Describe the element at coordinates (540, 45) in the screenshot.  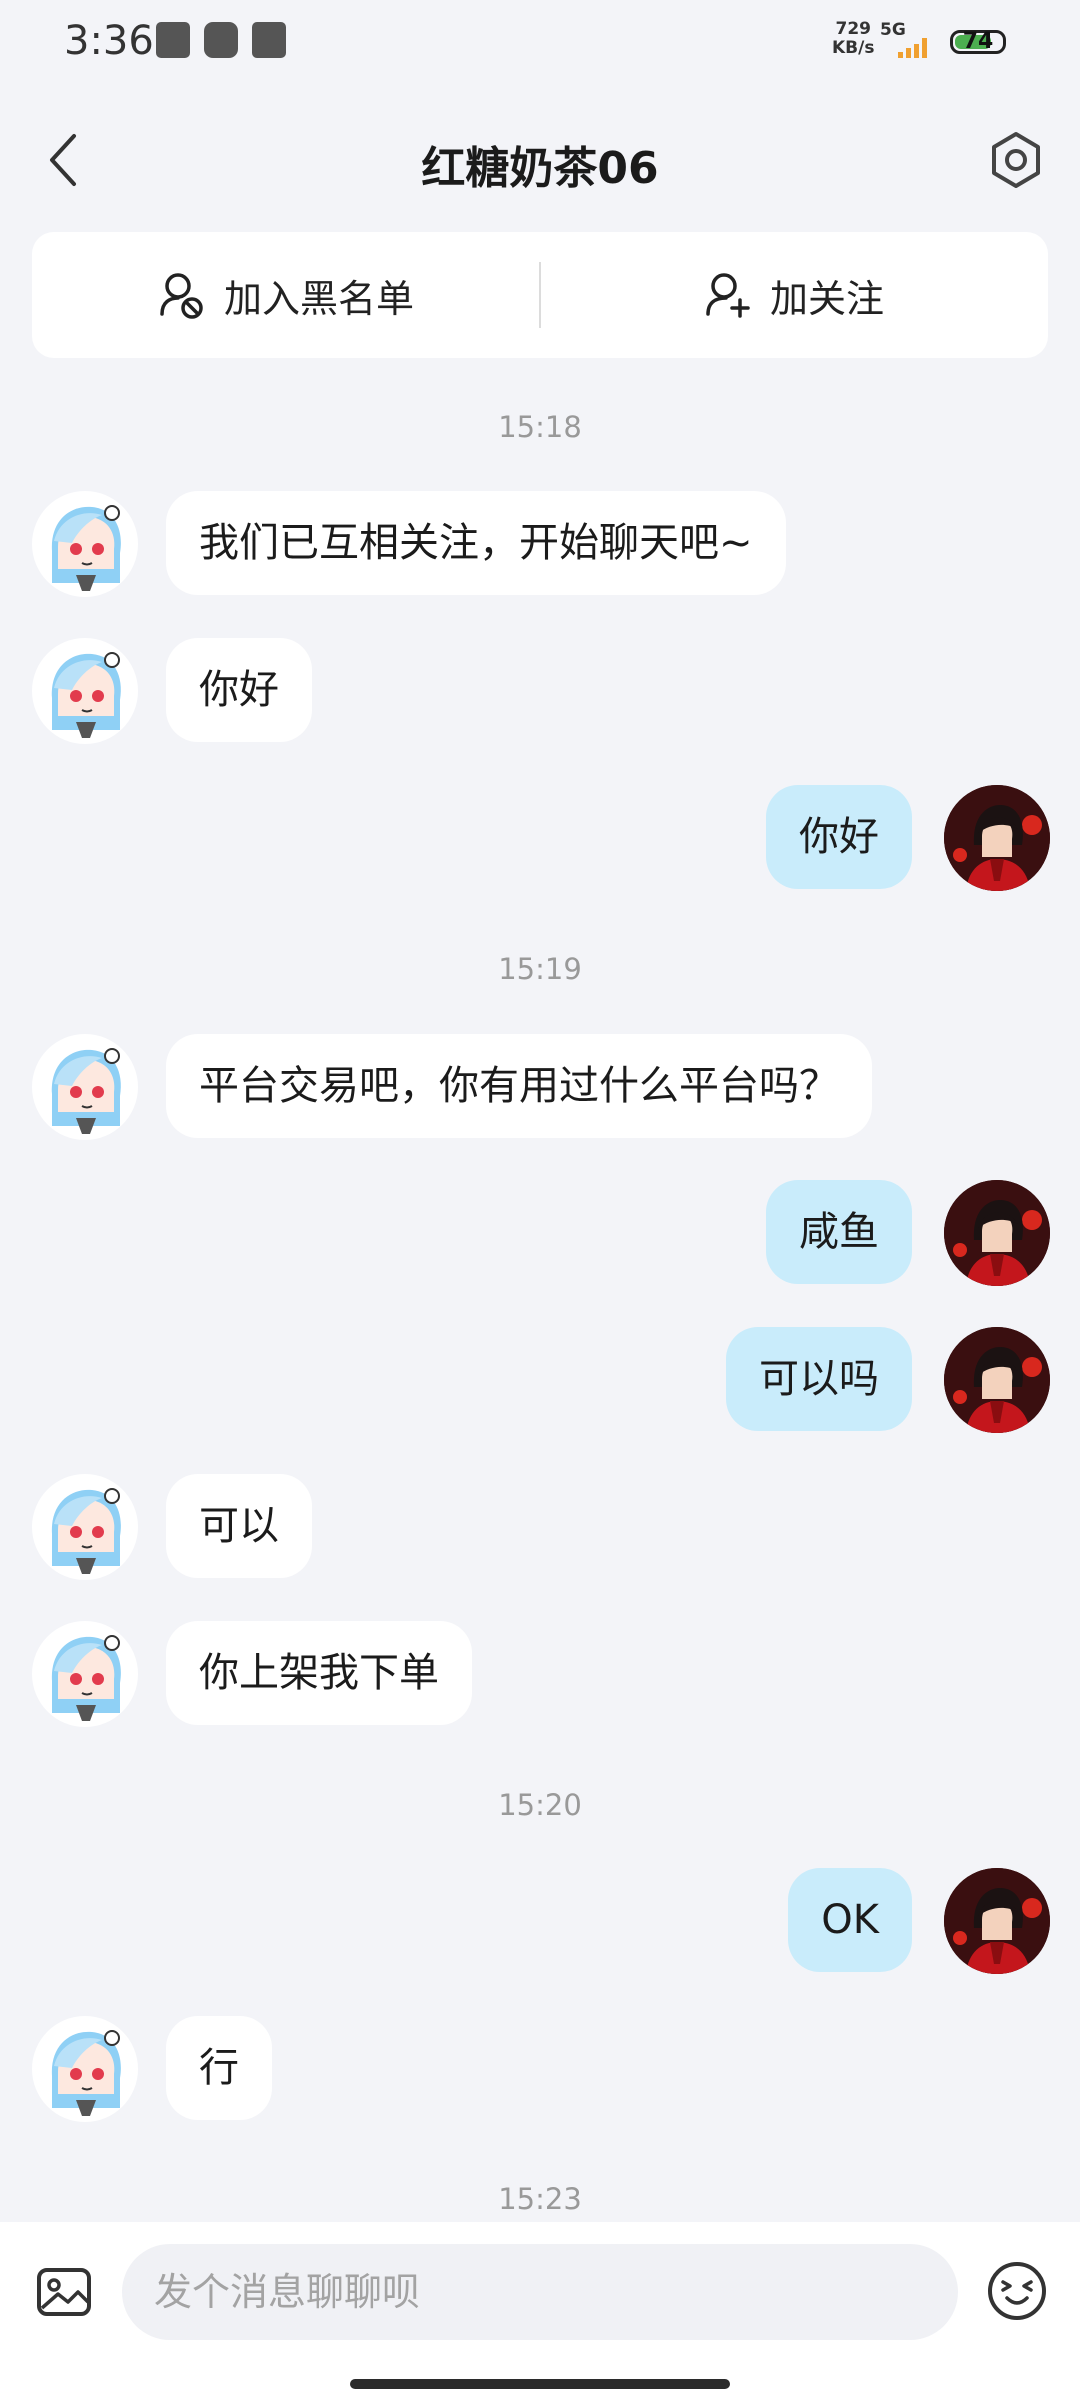
I see `status-bar: 3:36 729 KB/s 5G 74` at that location.